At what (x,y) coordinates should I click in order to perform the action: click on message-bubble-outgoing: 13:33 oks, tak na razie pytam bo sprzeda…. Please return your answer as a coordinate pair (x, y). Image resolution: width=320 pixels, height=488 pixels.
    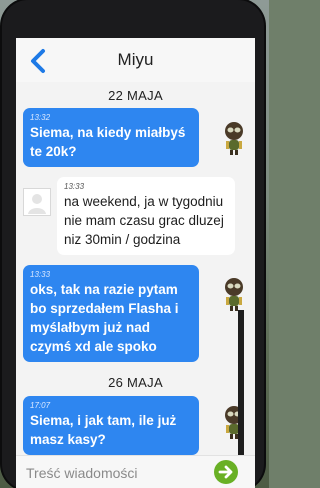
    Looking at the image, I should click on (111, 313).